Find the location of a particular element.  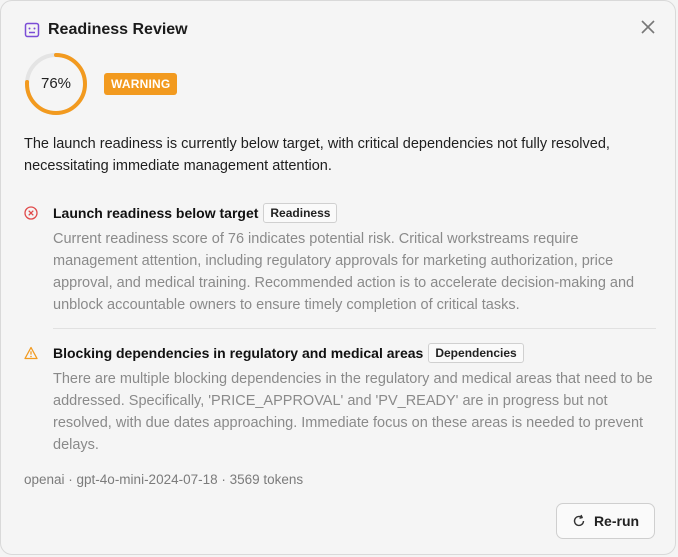

warning-triangle-icon is located at coordinates (31, 353).